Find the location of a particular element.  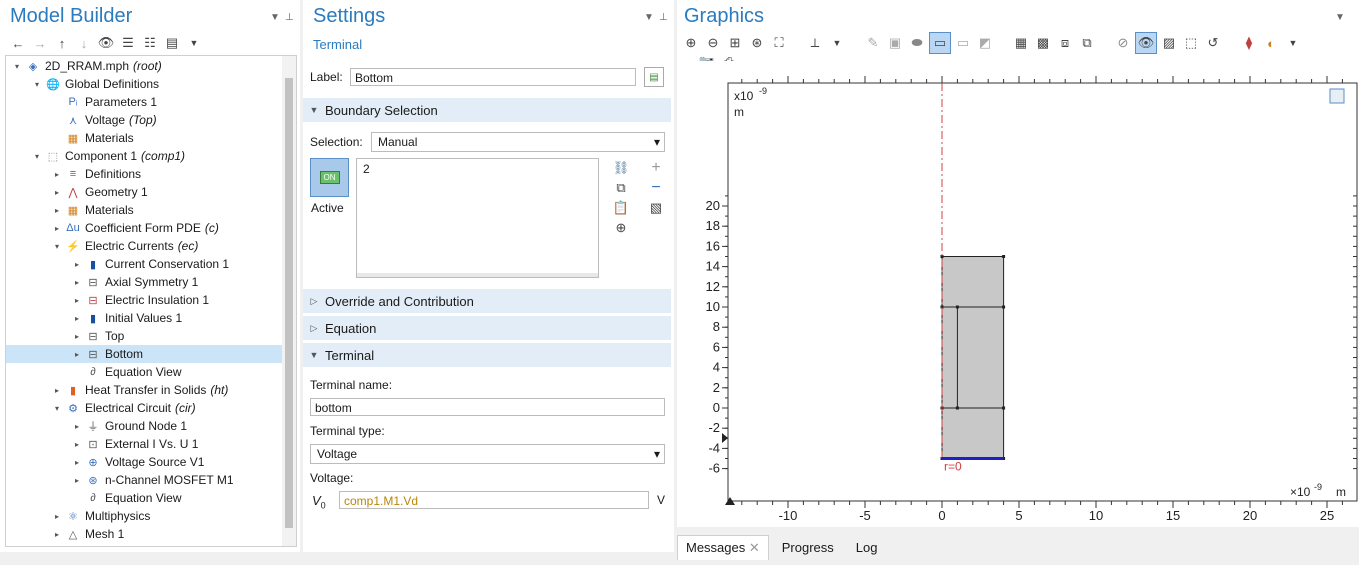

selection-list-icon: ⧉ is located at coordinates (1087, 43).